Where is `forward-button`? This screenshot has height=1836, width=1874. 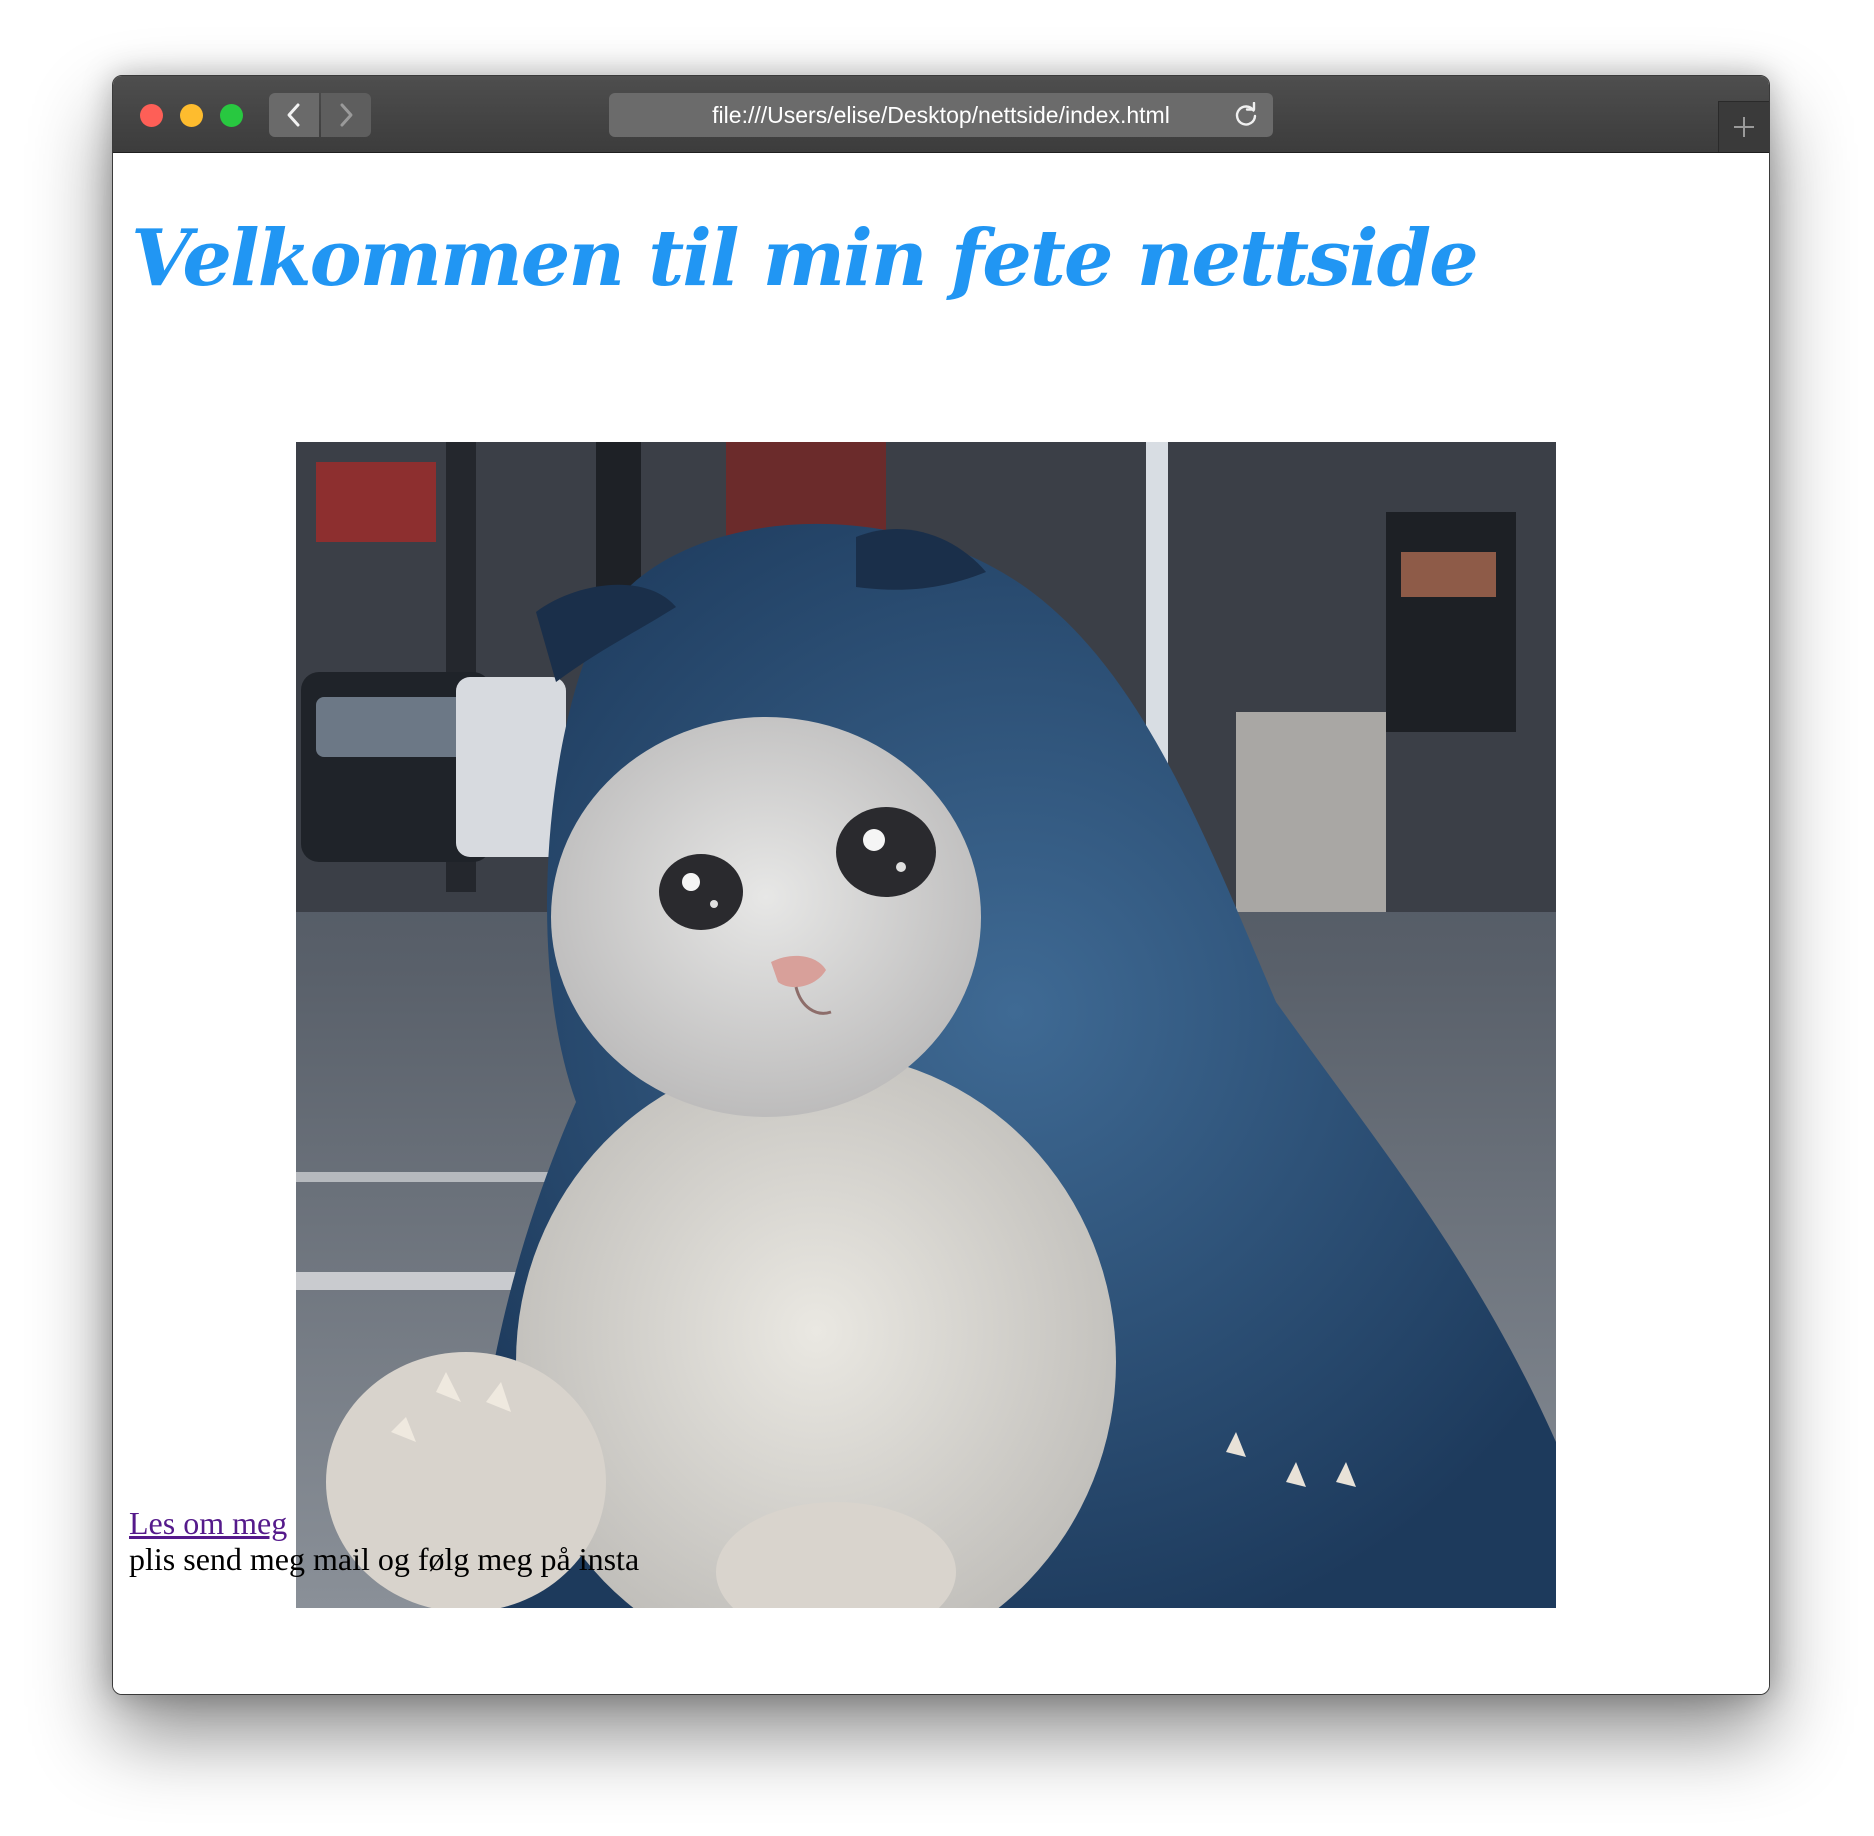 forward-button is located at coordinates (346, 115).